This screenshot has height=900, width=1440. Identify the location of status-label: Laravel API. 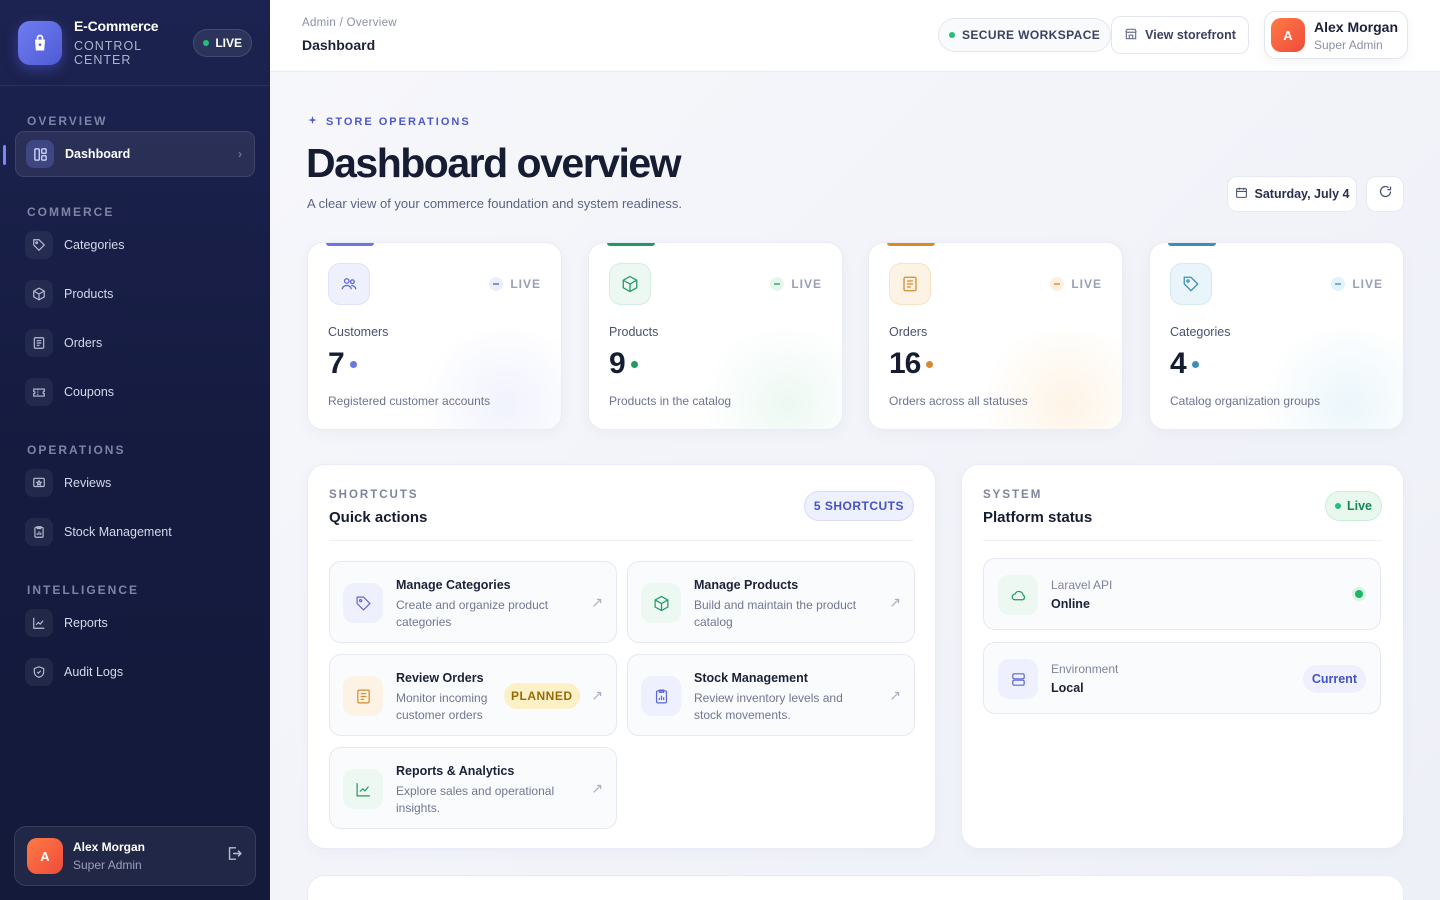
(1082, 585).